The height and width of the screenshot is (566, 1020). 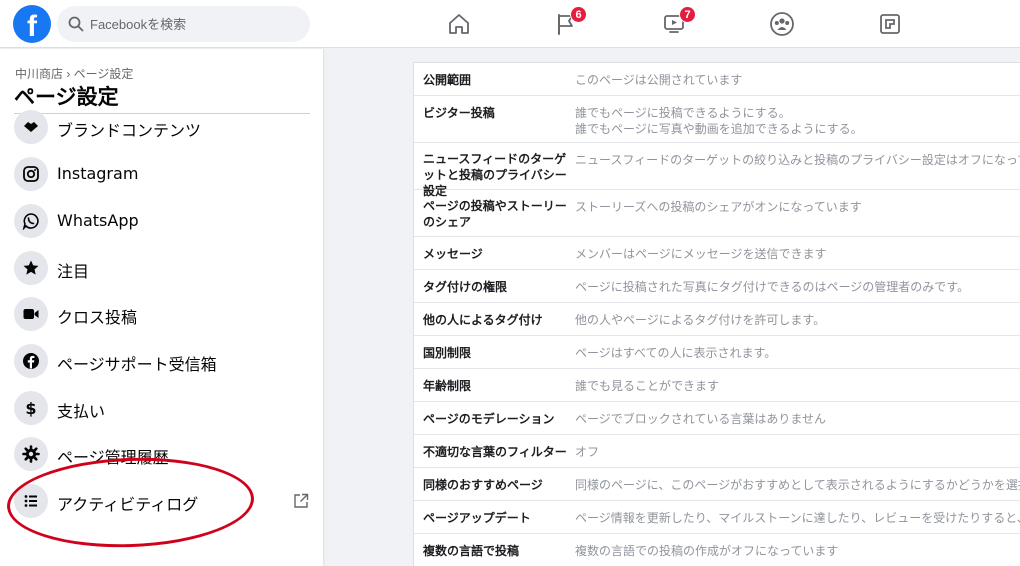 I want to click on nav-gaming, so click(x=890, y=24).